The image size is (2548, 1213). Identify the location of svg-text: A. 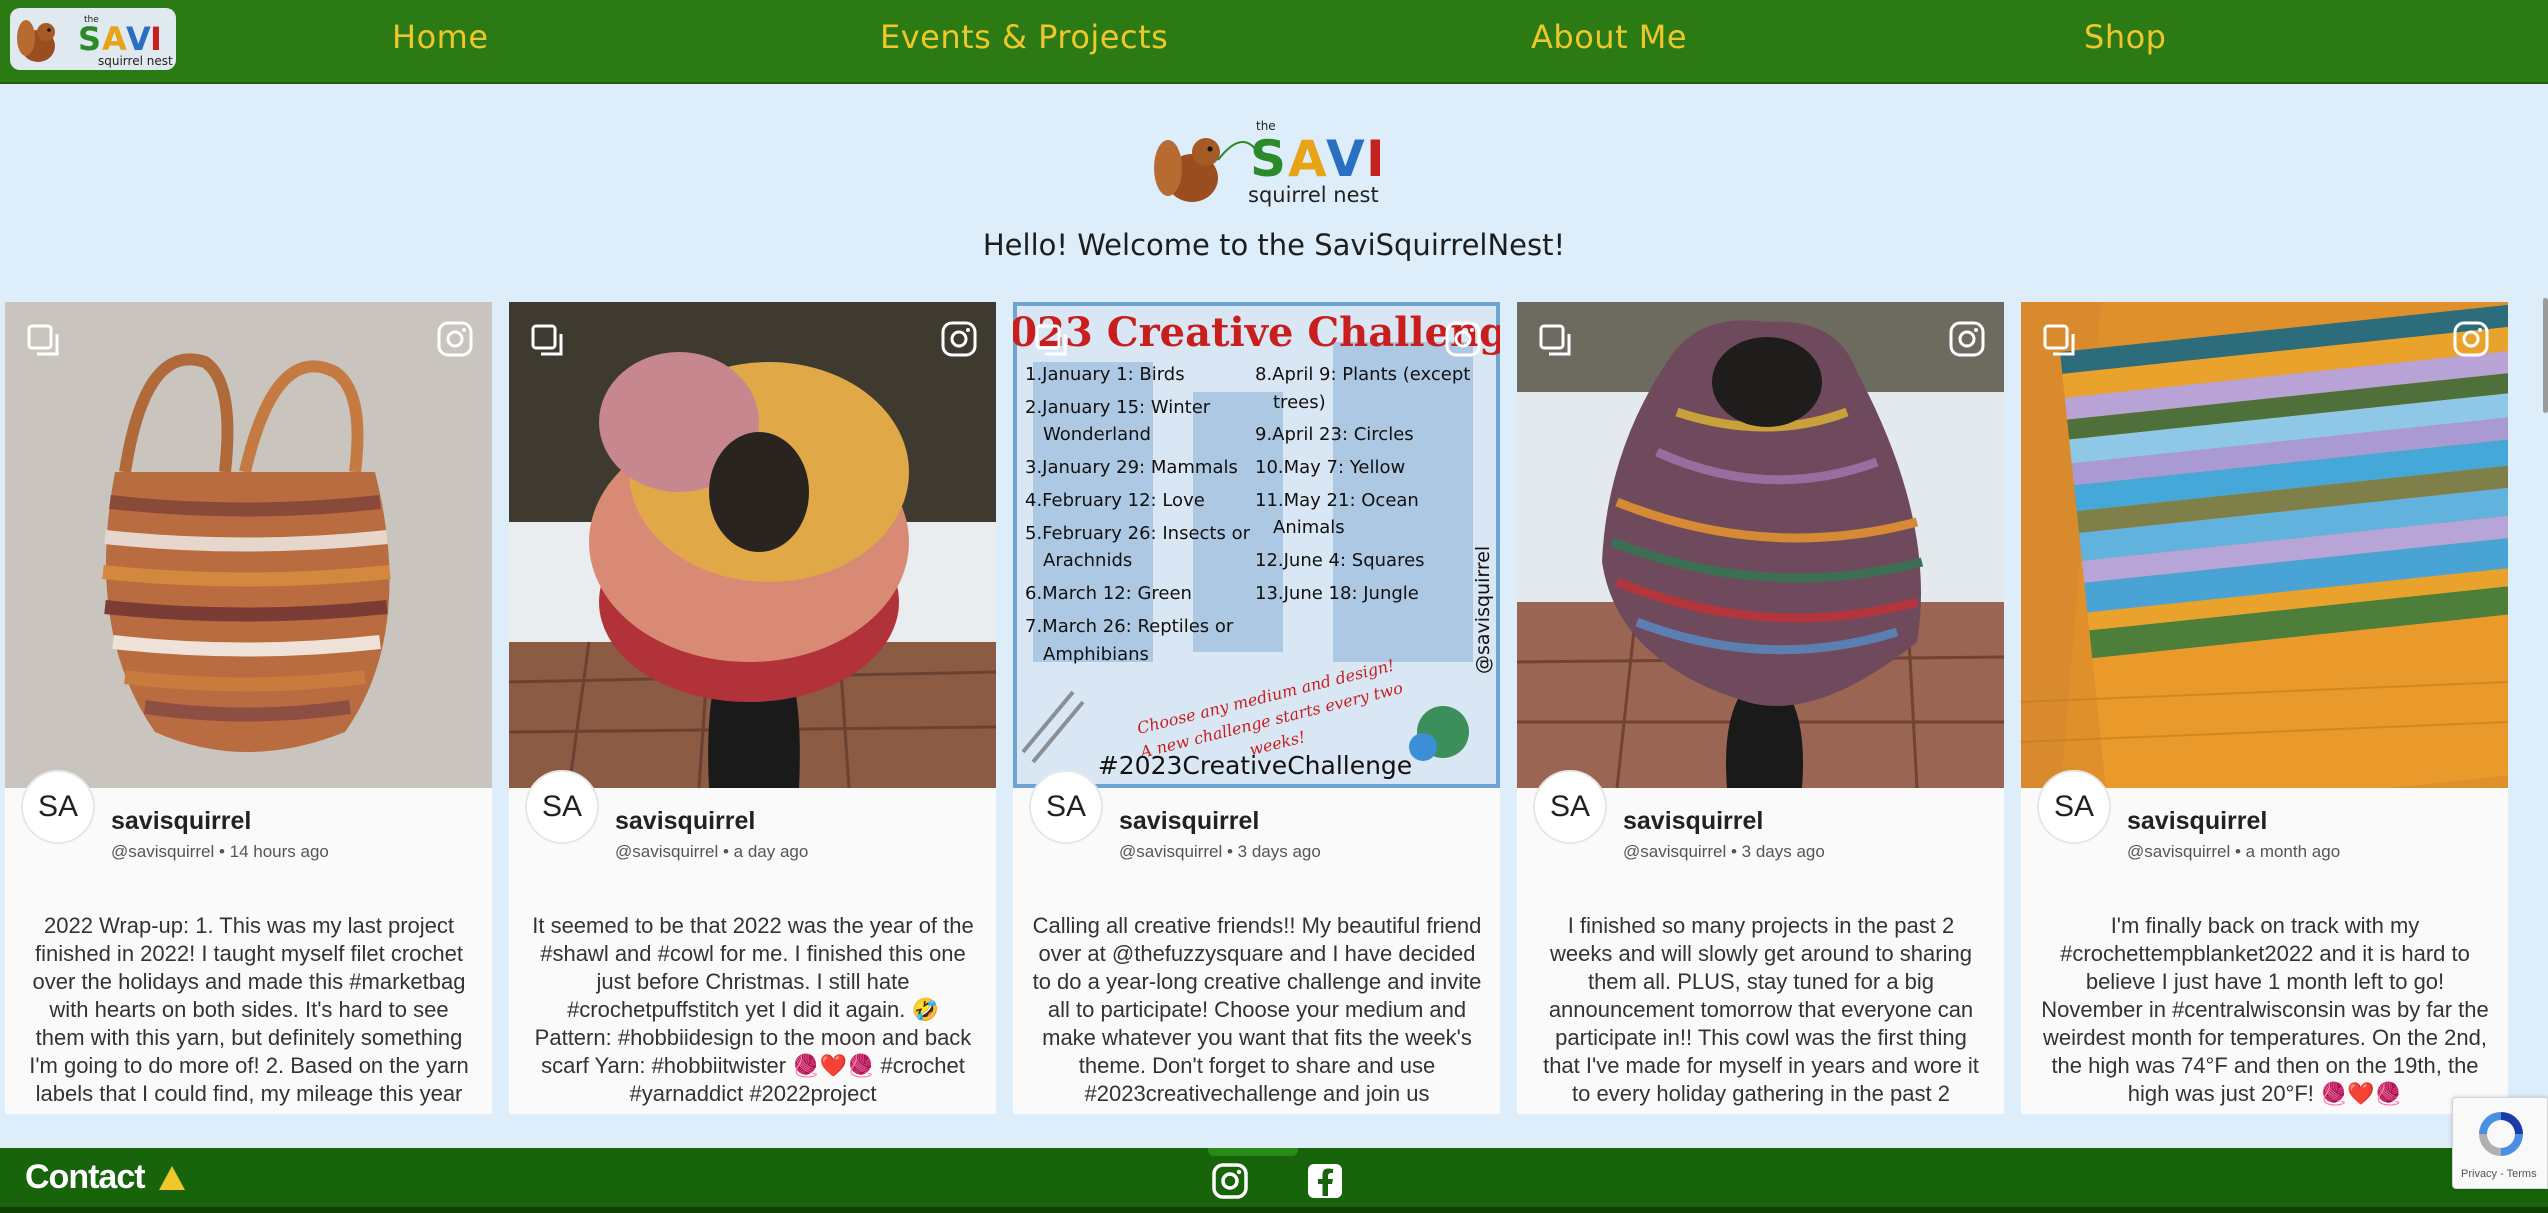
(1307, 159).